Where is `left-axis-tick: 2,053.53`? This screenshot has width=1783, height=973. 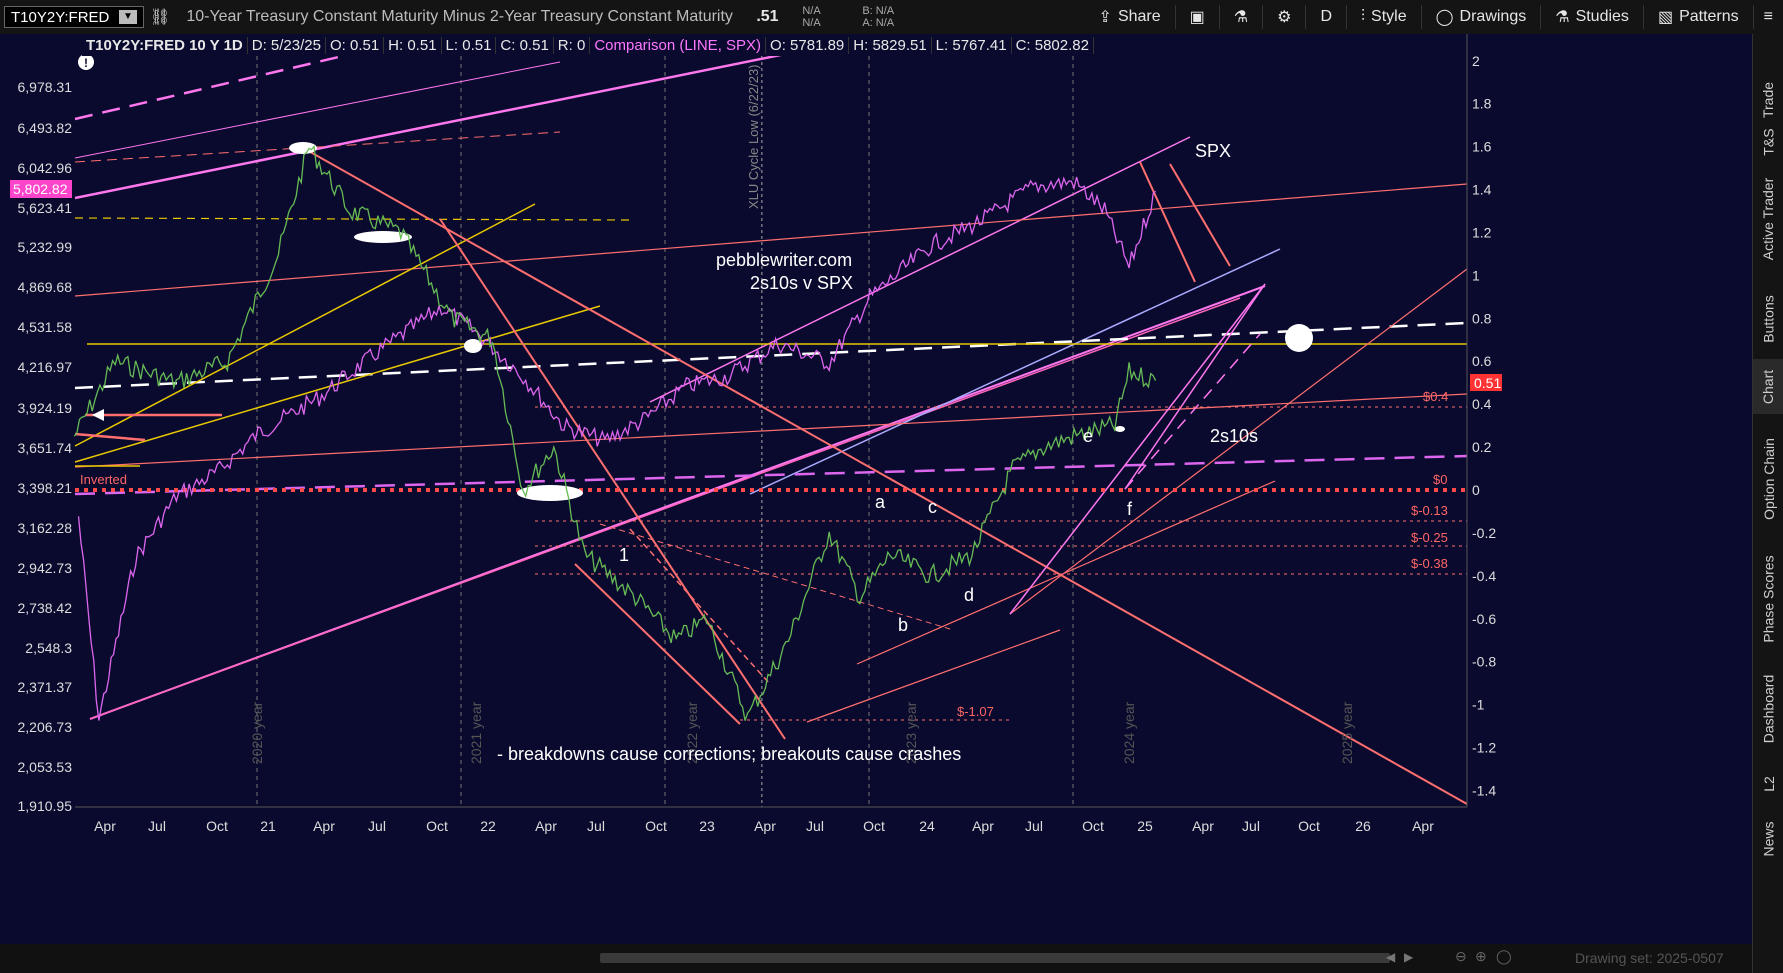 left-axis-tick: 2,053.53 is located at coordinates (45, 767).